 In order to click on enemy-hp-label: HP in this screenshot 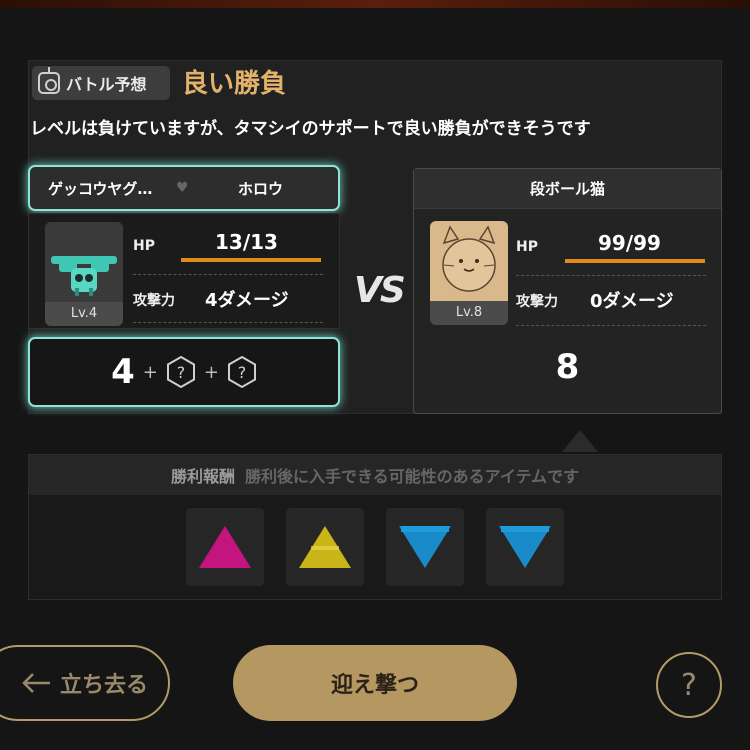, I will do `click(527, 247)`.